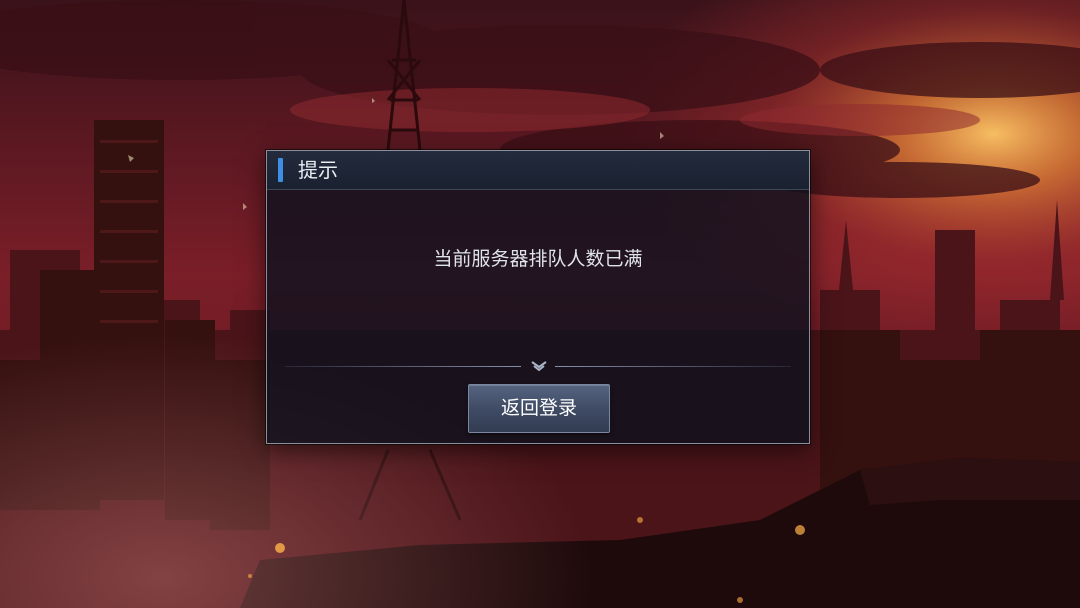  I want to click on dialog-header: 提示, so click(538, 170).